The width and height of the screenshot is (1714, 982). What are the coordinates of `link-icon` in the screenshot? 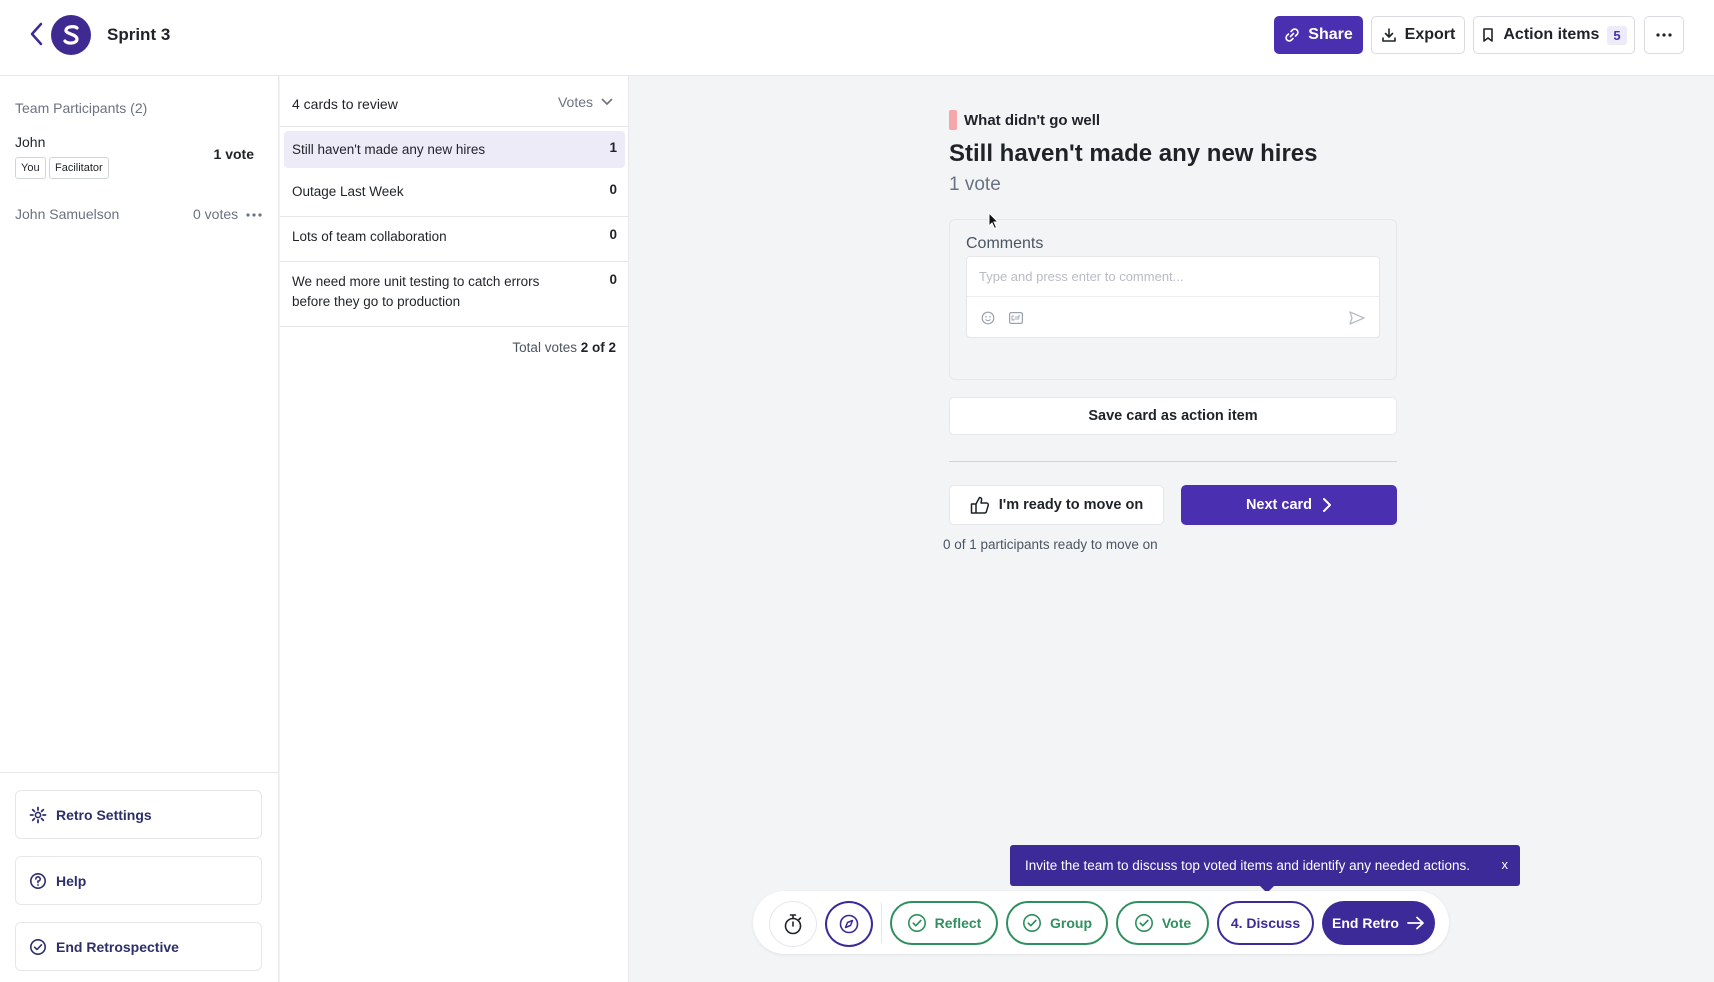 It's located at (1292, 35).